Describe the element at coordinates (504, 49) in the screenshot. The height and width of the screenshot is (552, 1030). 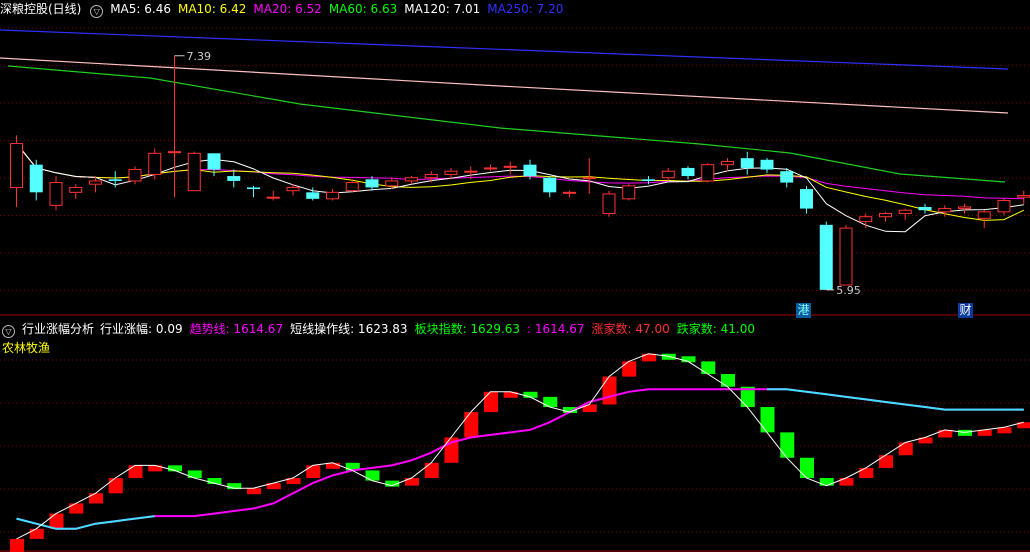
I see `ma250-line` at that location.